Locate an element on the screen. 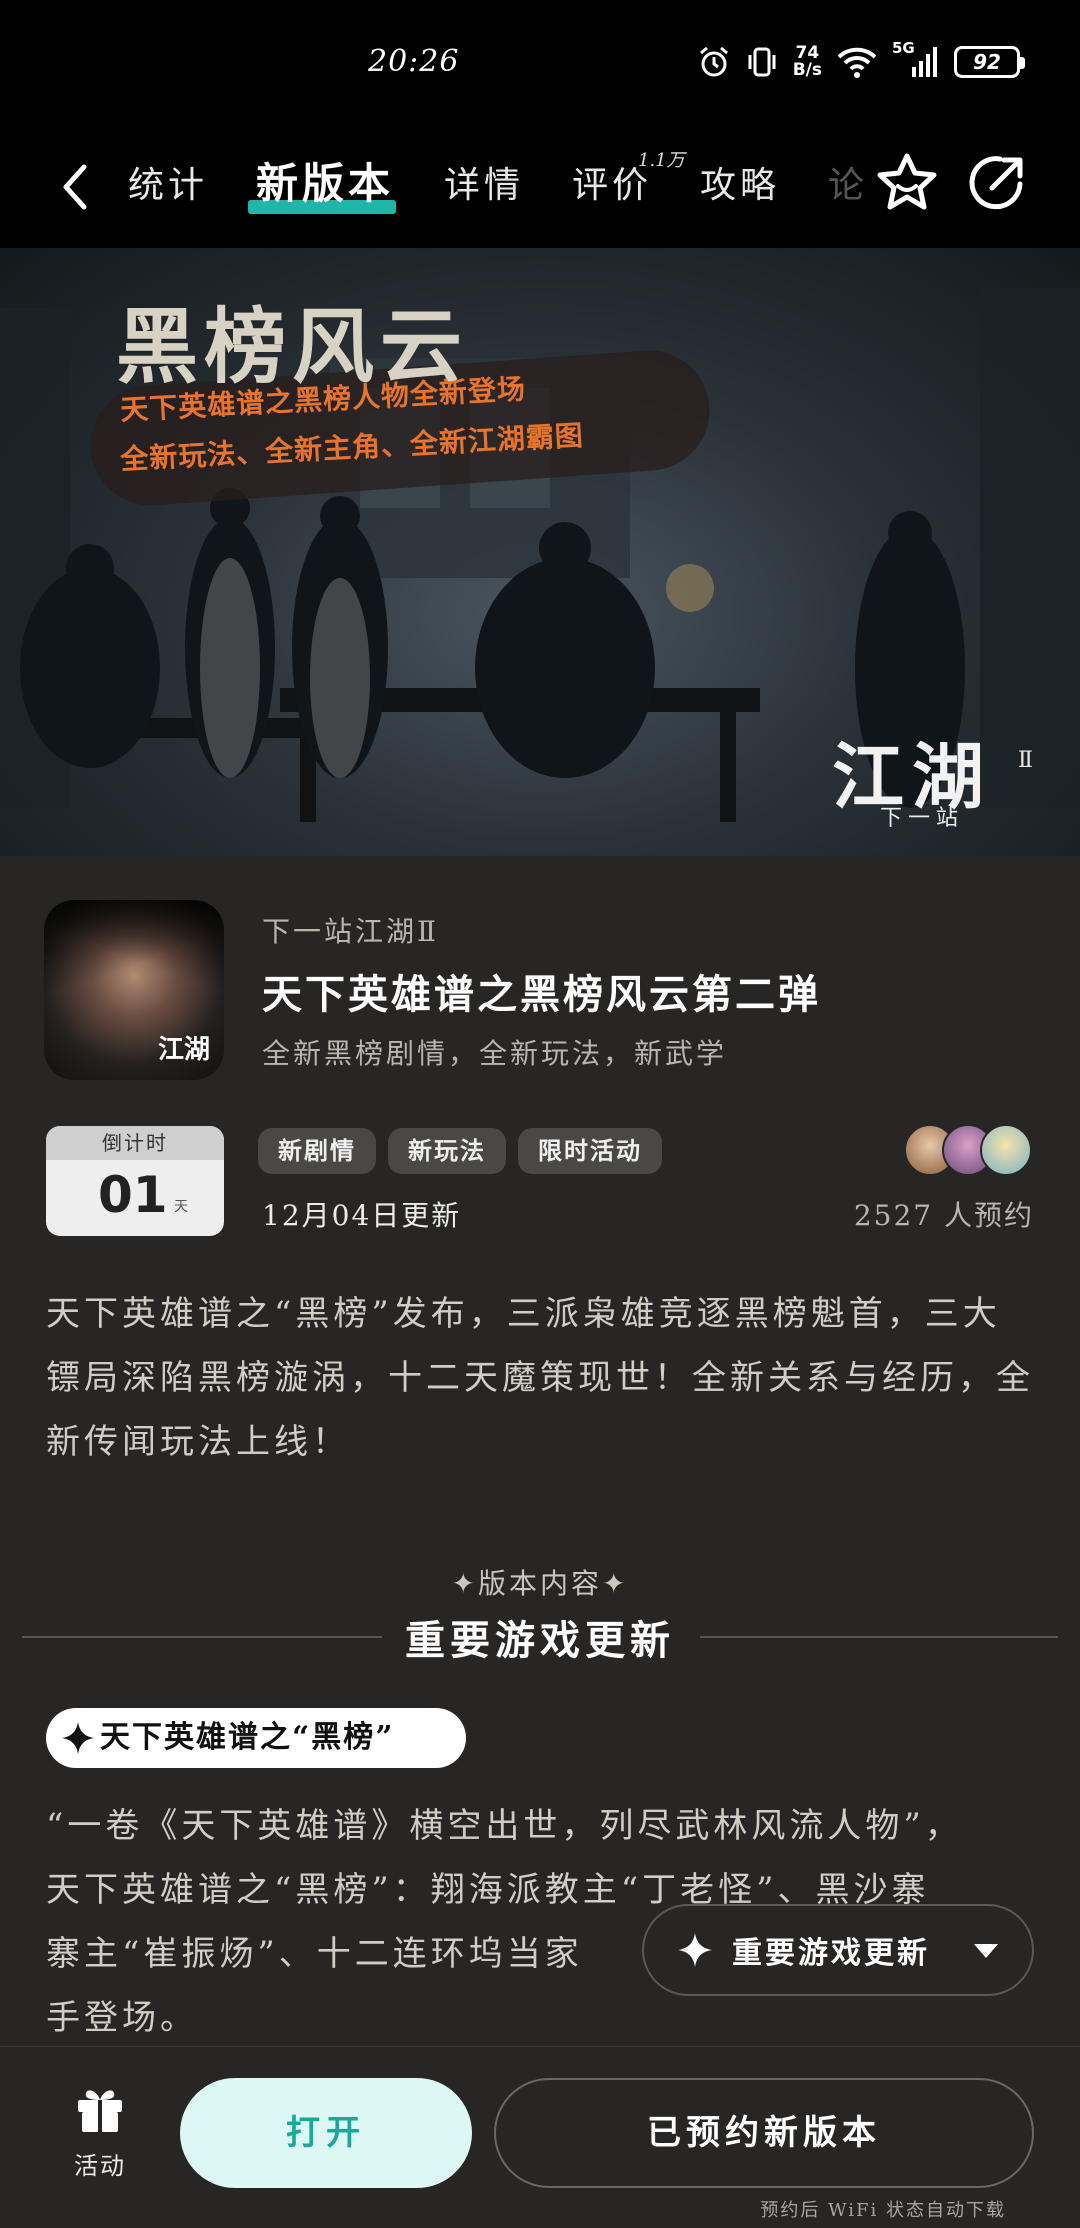  activity-button: 活动 is located at coordinates (100, 2130).